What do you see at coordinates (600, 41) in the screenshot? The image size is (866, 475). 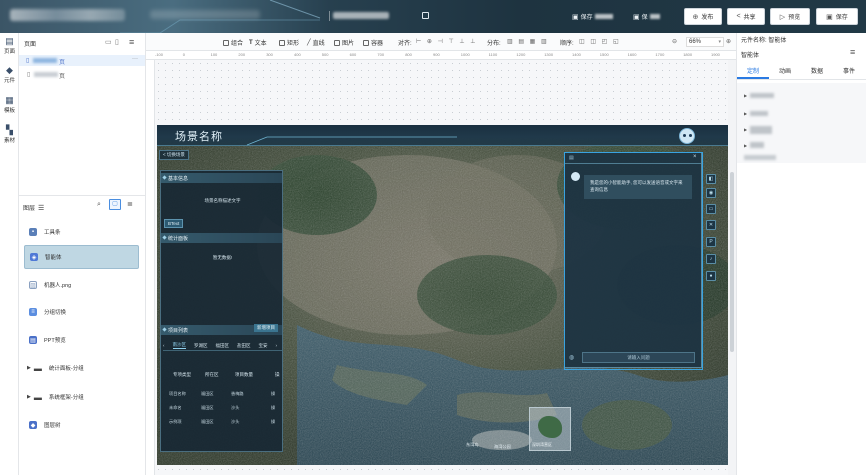 I see `order-icons: ◫ ◫ ◰ ◱` at bounding box center [600, 41].